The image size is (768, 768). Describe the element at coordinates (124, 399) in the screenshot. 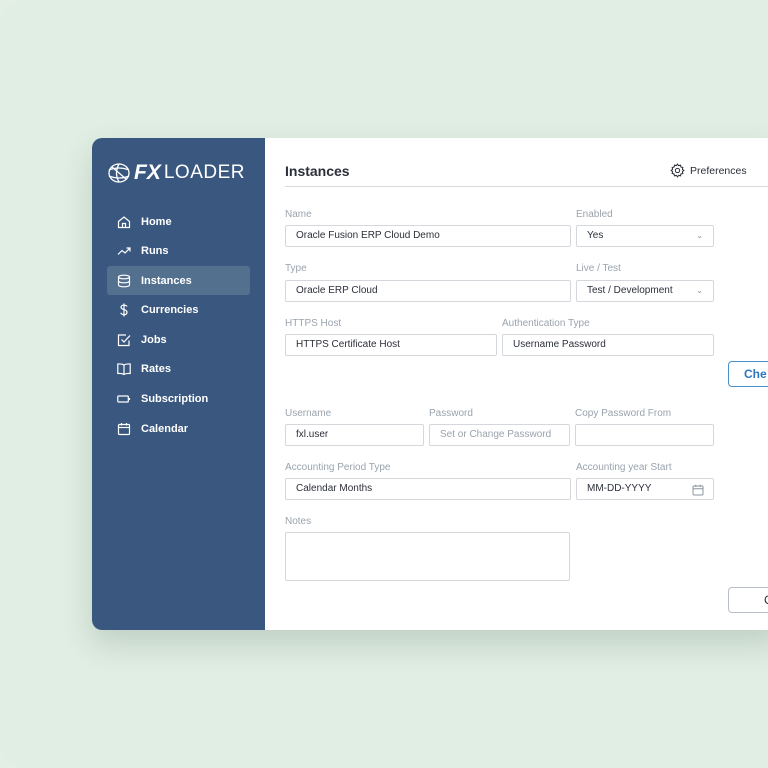

I see `battery-icon` at that location.